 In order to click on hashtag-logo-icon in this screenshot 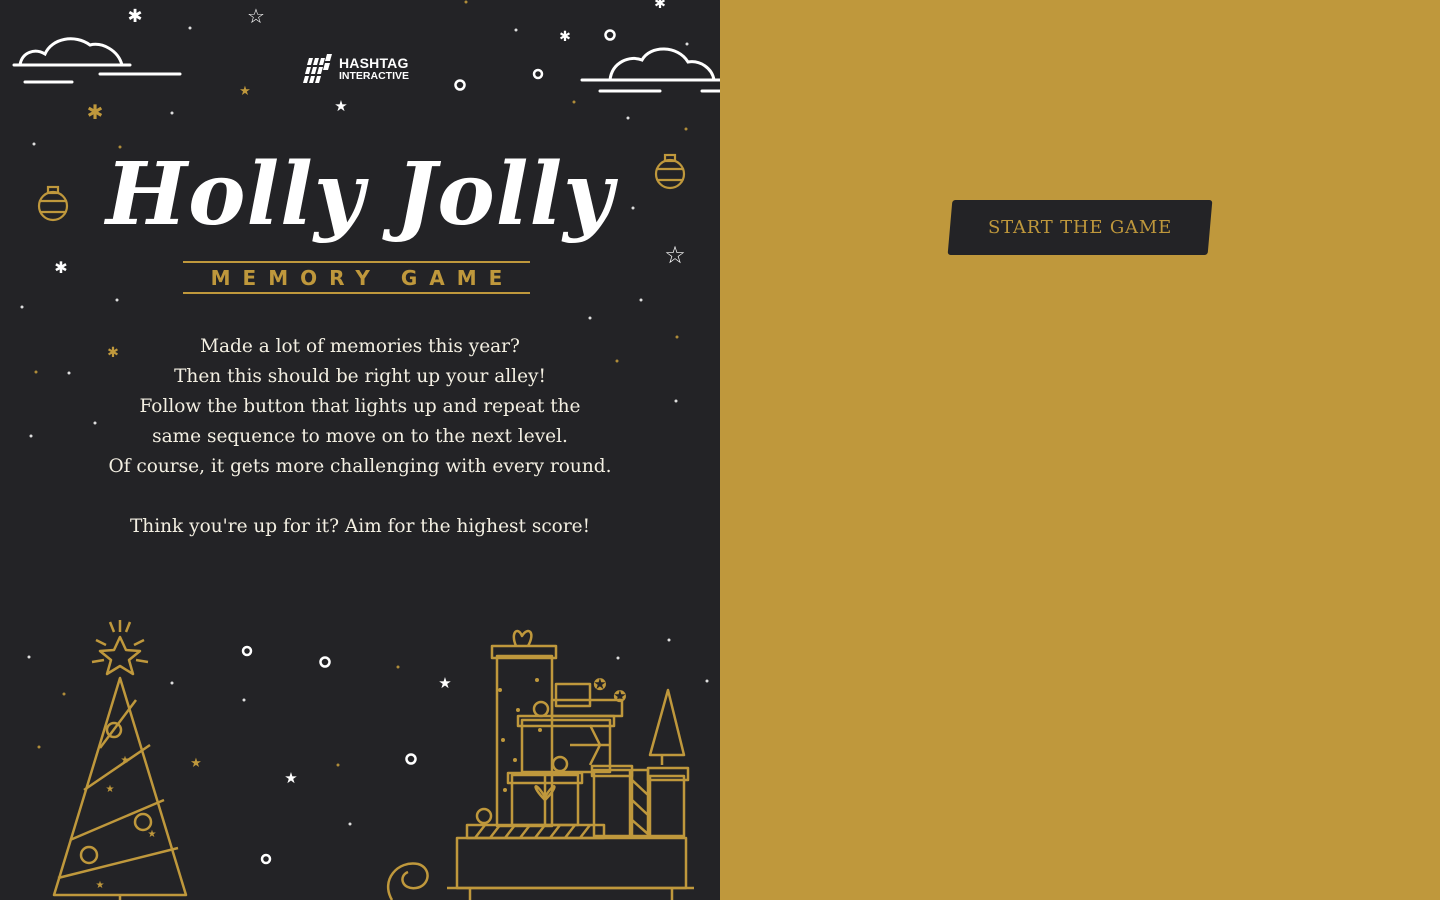, I will do `click(317, 68)`.